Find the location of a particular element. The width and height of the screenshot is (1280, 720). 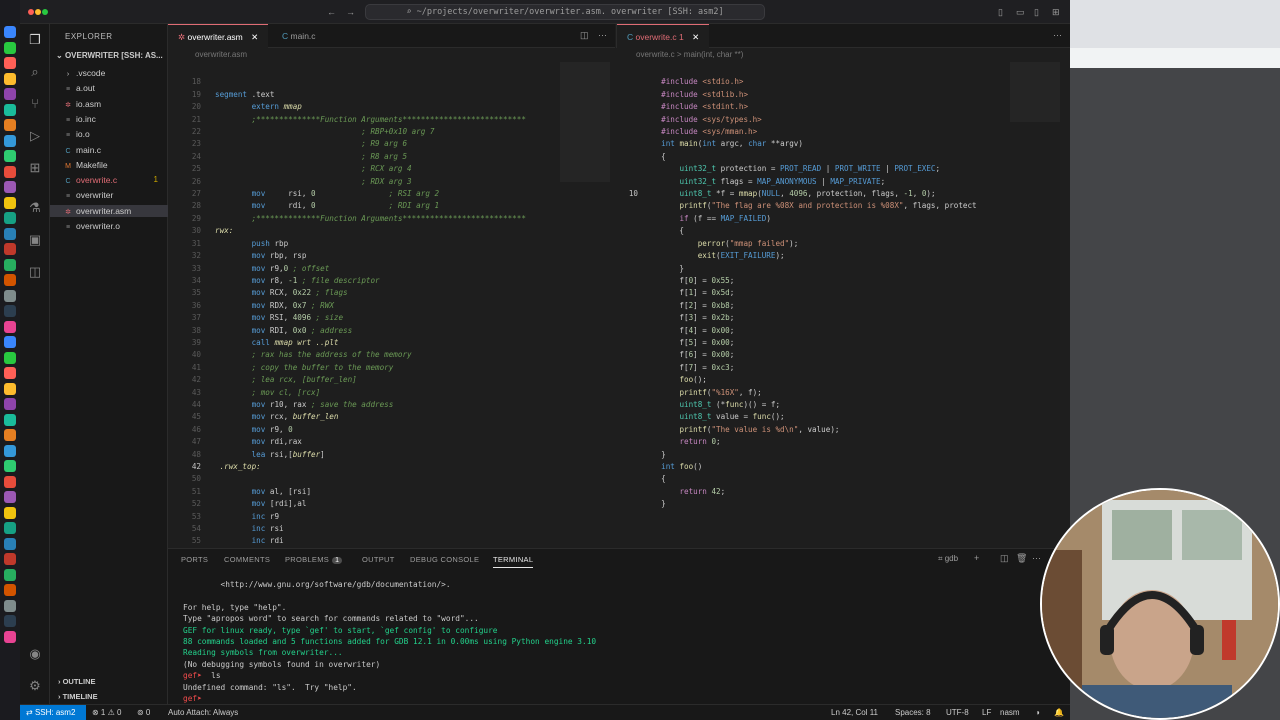

source-control-icon: ⑂ is located at coordinates (35, 104).